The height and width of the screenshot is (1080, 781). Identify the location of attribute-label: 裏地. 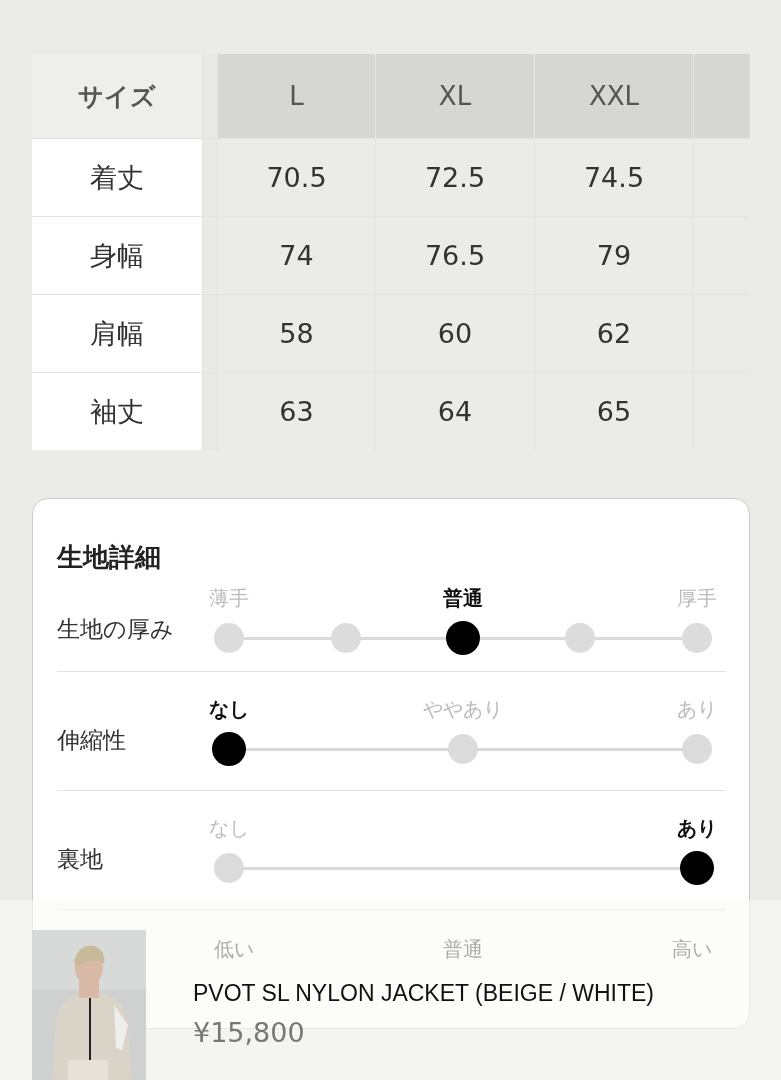
(80, 858).